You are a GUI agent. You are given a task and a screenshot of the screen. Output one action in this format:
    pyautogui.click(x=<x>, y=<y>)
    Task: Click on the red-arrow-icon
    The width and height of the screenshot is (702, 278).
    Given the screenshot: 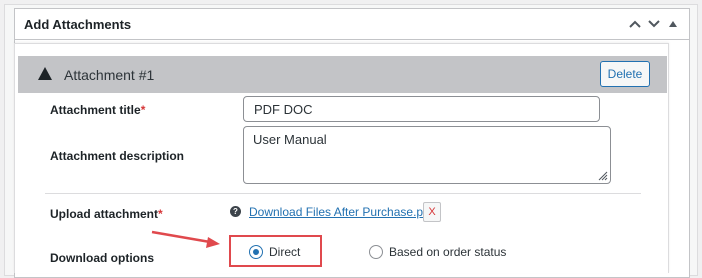 What is the action you would take?
    pyautogui.click(x=185, y=239)
    